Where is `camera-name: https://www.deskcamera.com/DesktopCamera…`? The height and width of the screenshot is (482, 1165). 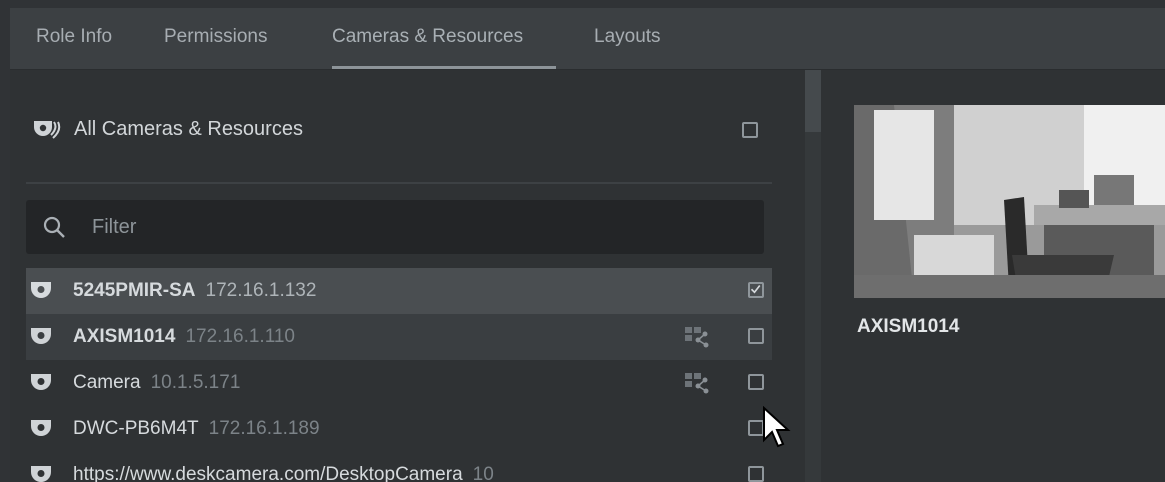 camera-name: https://www.deskcamera.com/DesktopCamera… is located at coordinates (283, 473).